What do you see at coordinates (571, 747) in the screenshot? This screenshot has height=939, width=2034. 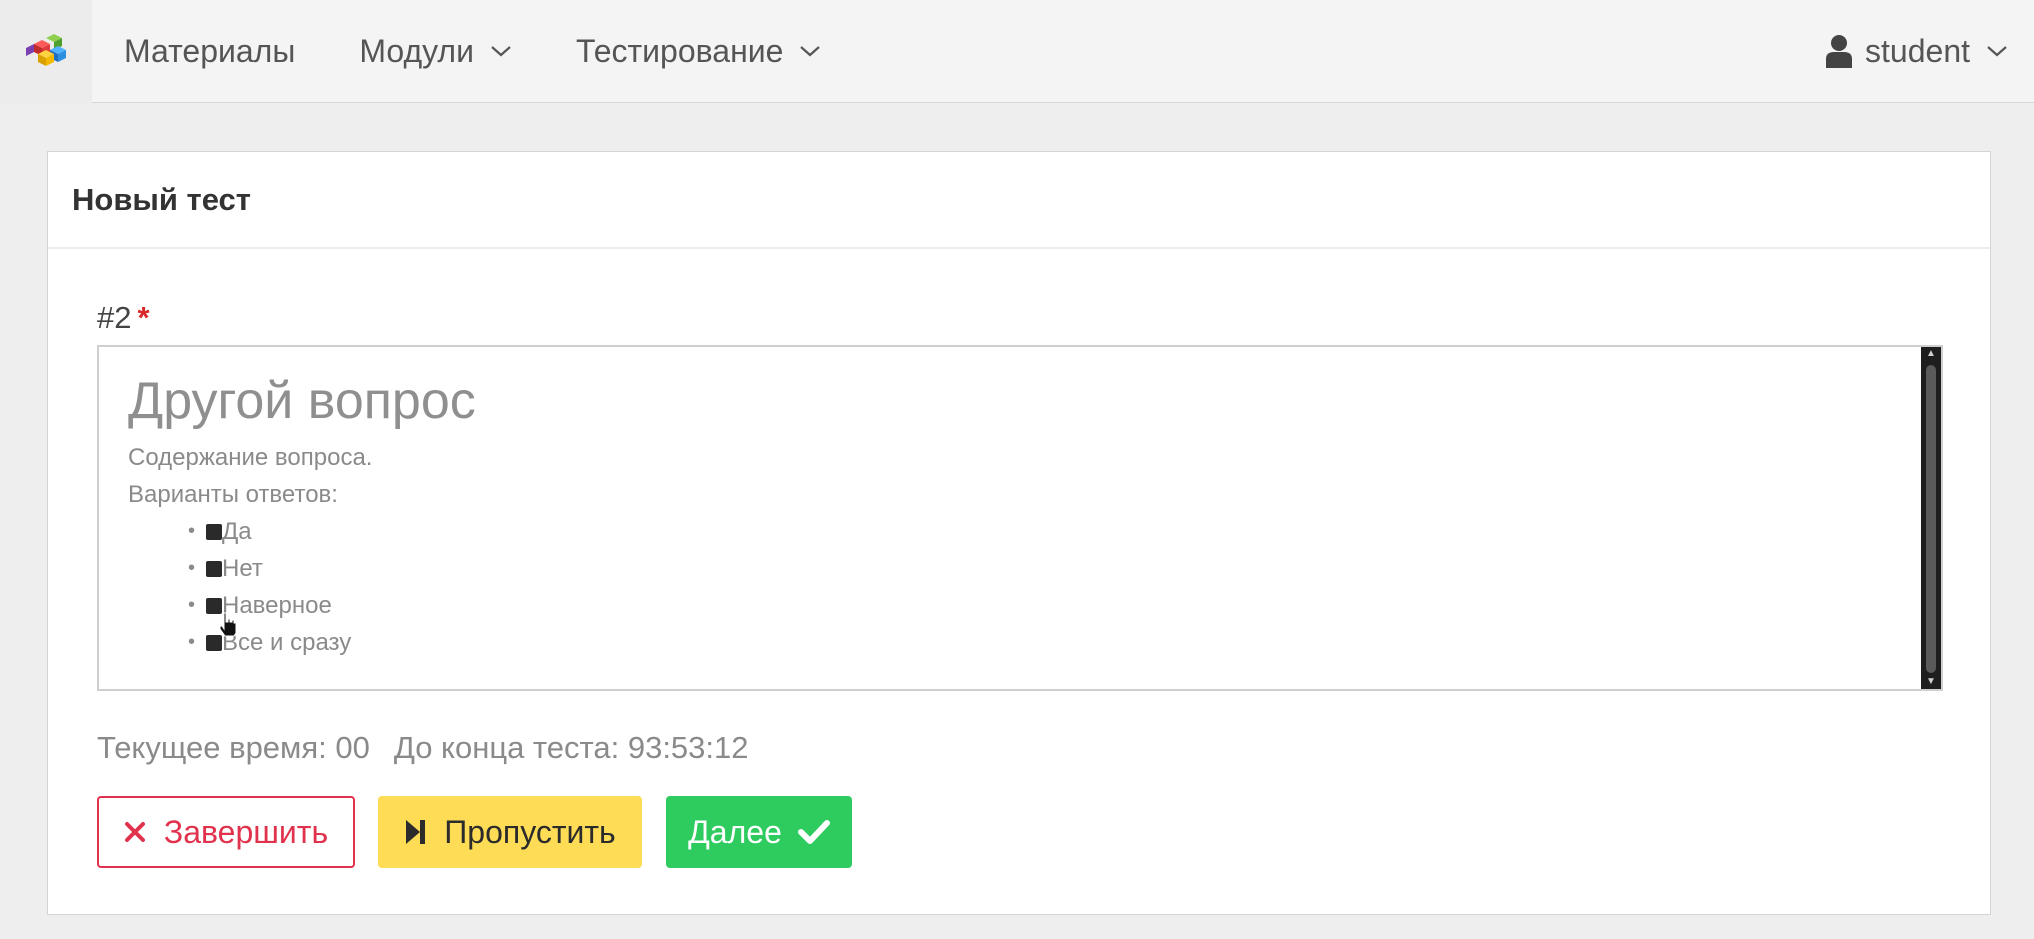 I see `remaining-time-text: До конца теста: 93:53:12` at bounding box center [571, 747].